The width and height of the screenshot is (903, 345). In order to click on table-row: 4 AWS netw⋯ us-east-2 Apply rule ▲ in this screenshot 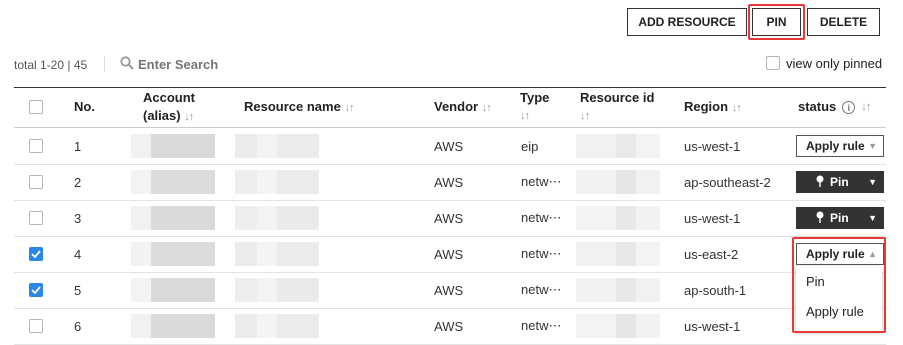, I will do `click(450, 254)`.